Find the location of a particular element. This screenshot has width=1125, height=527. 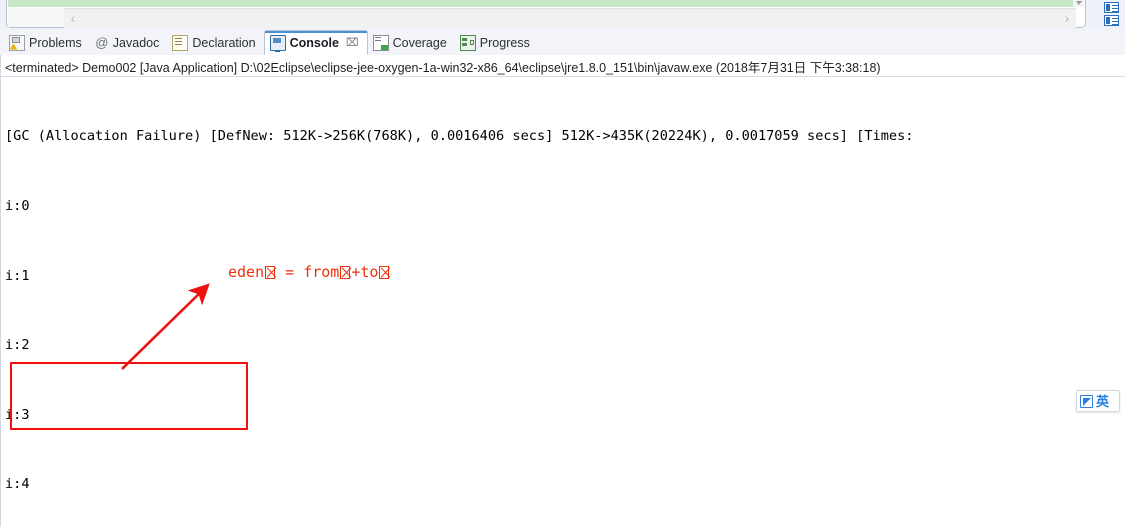

annotation-part-plus-to: +to is located at coordinates (365, 272).